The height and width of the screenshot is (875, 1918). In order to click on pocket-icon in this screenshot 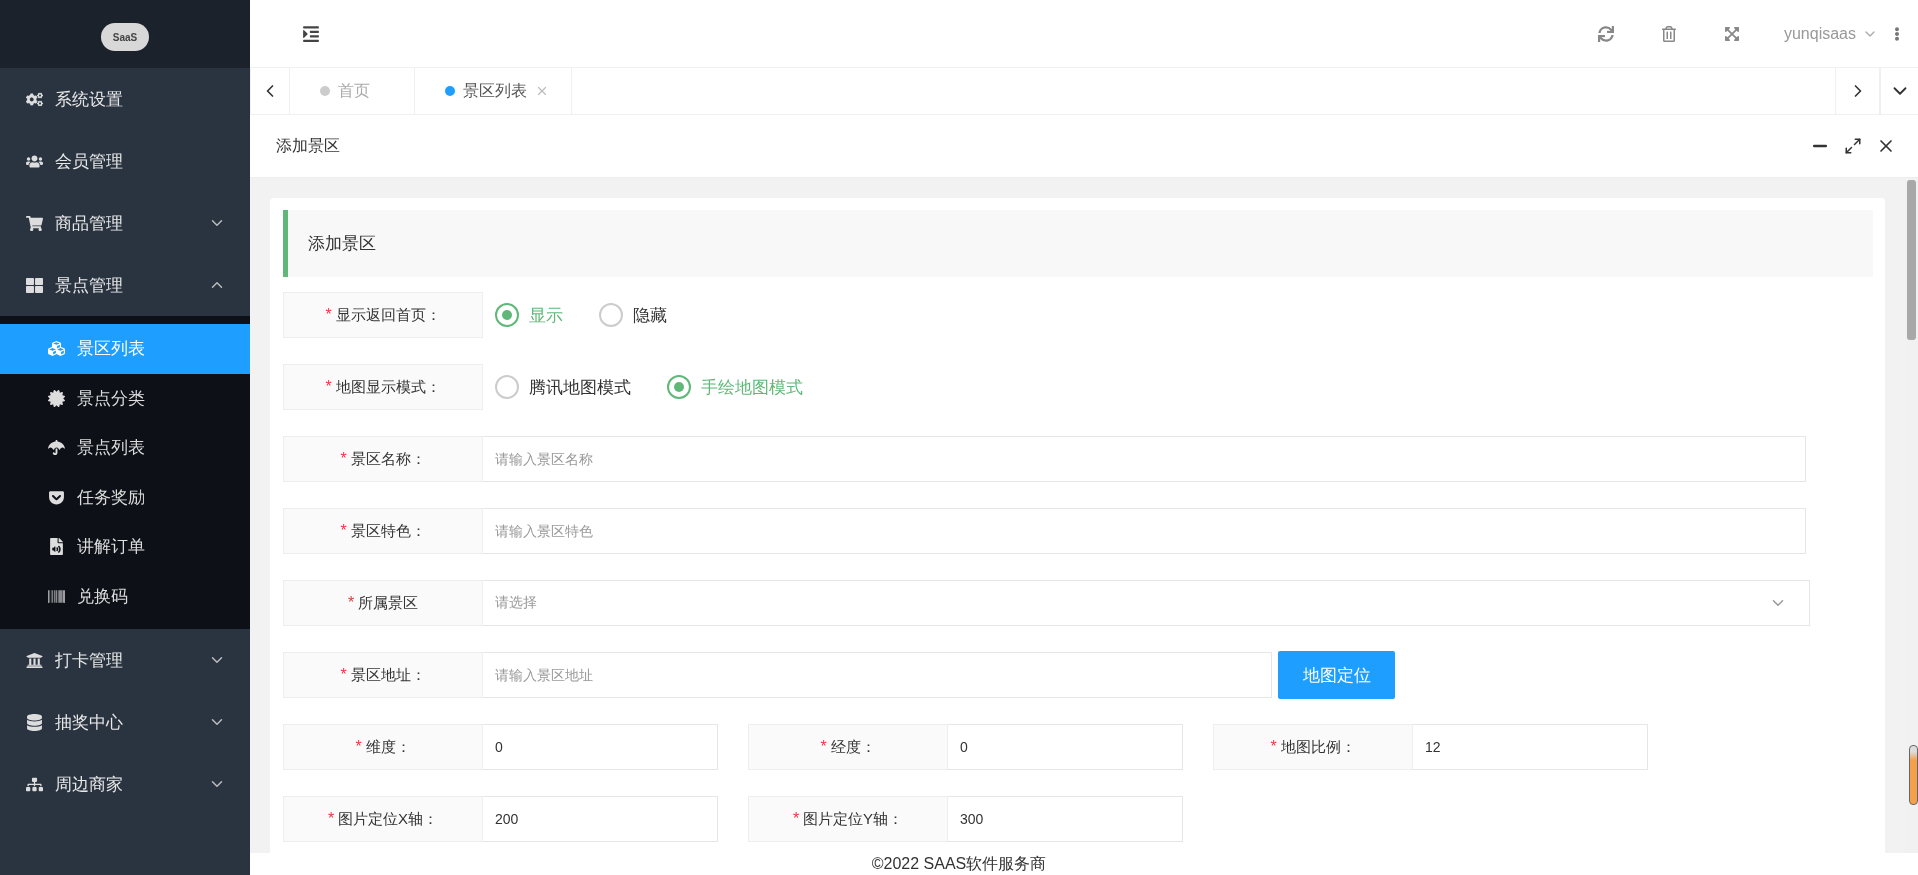, I will do `click(56, 497)`.